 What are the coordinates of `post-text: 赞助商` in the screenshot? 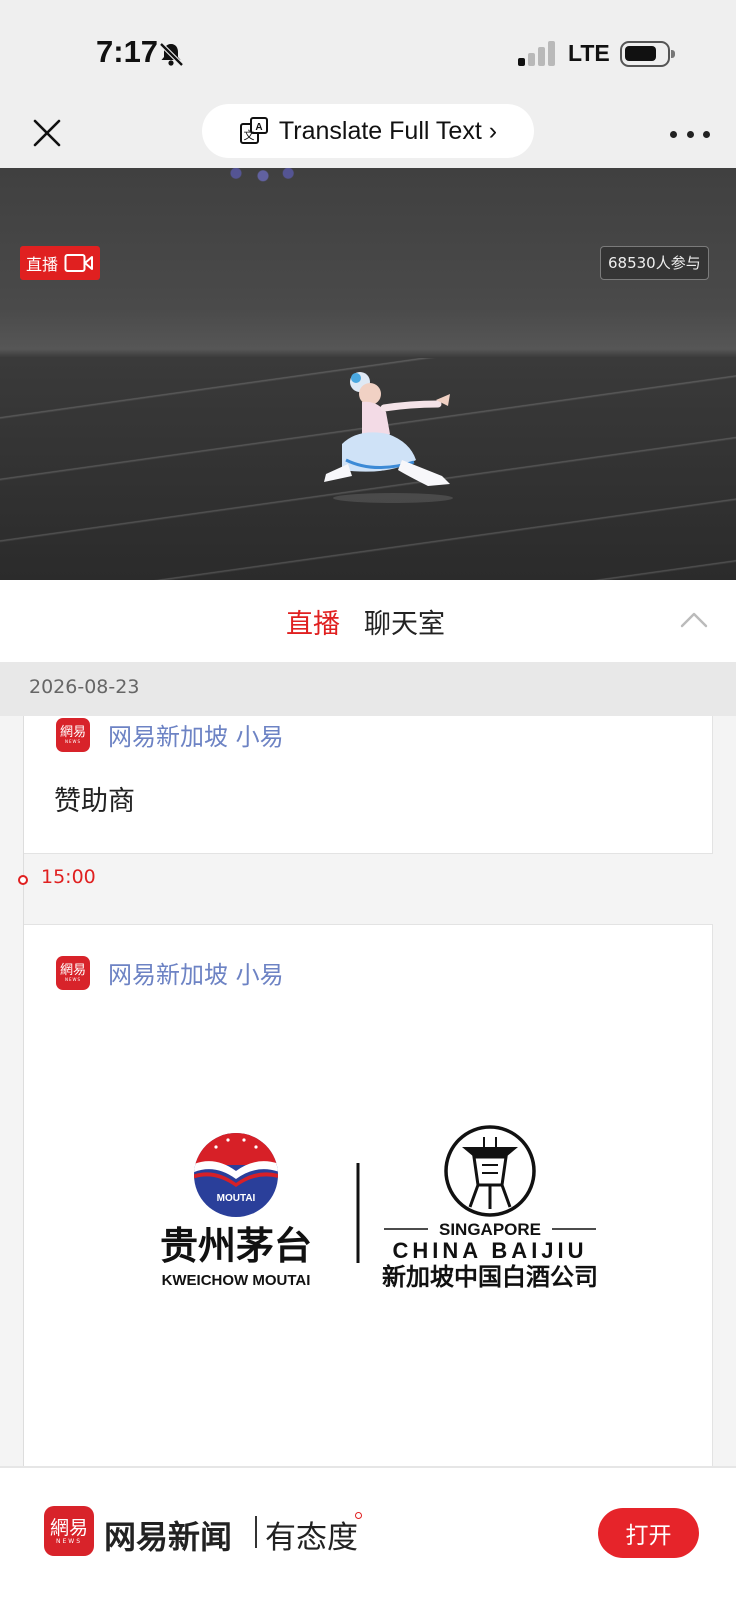 It's located at (94, 801).